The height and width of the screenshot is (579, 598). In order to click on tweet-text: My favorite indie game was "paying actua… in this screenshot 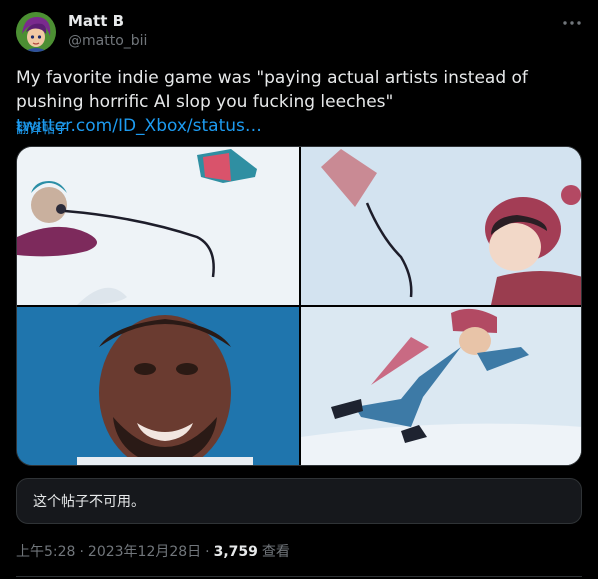, I will do `click(296, 102)`.